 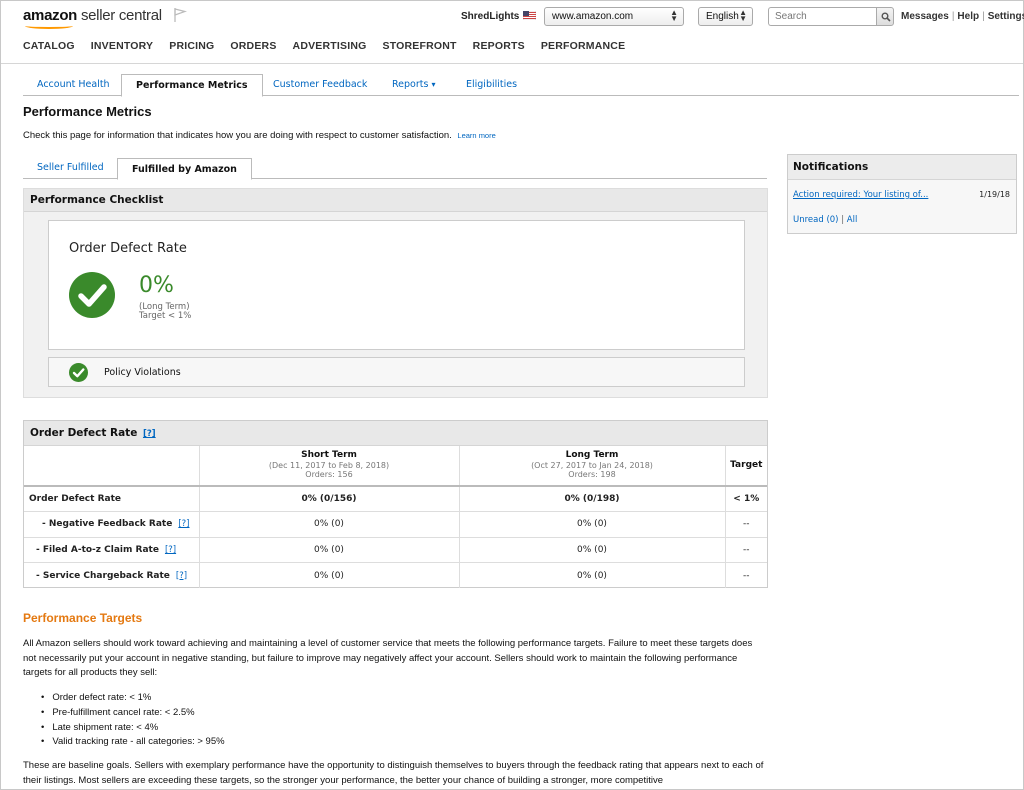 I want to click on marketplace-value: www.amazon.com, so click(x=593, y=16).